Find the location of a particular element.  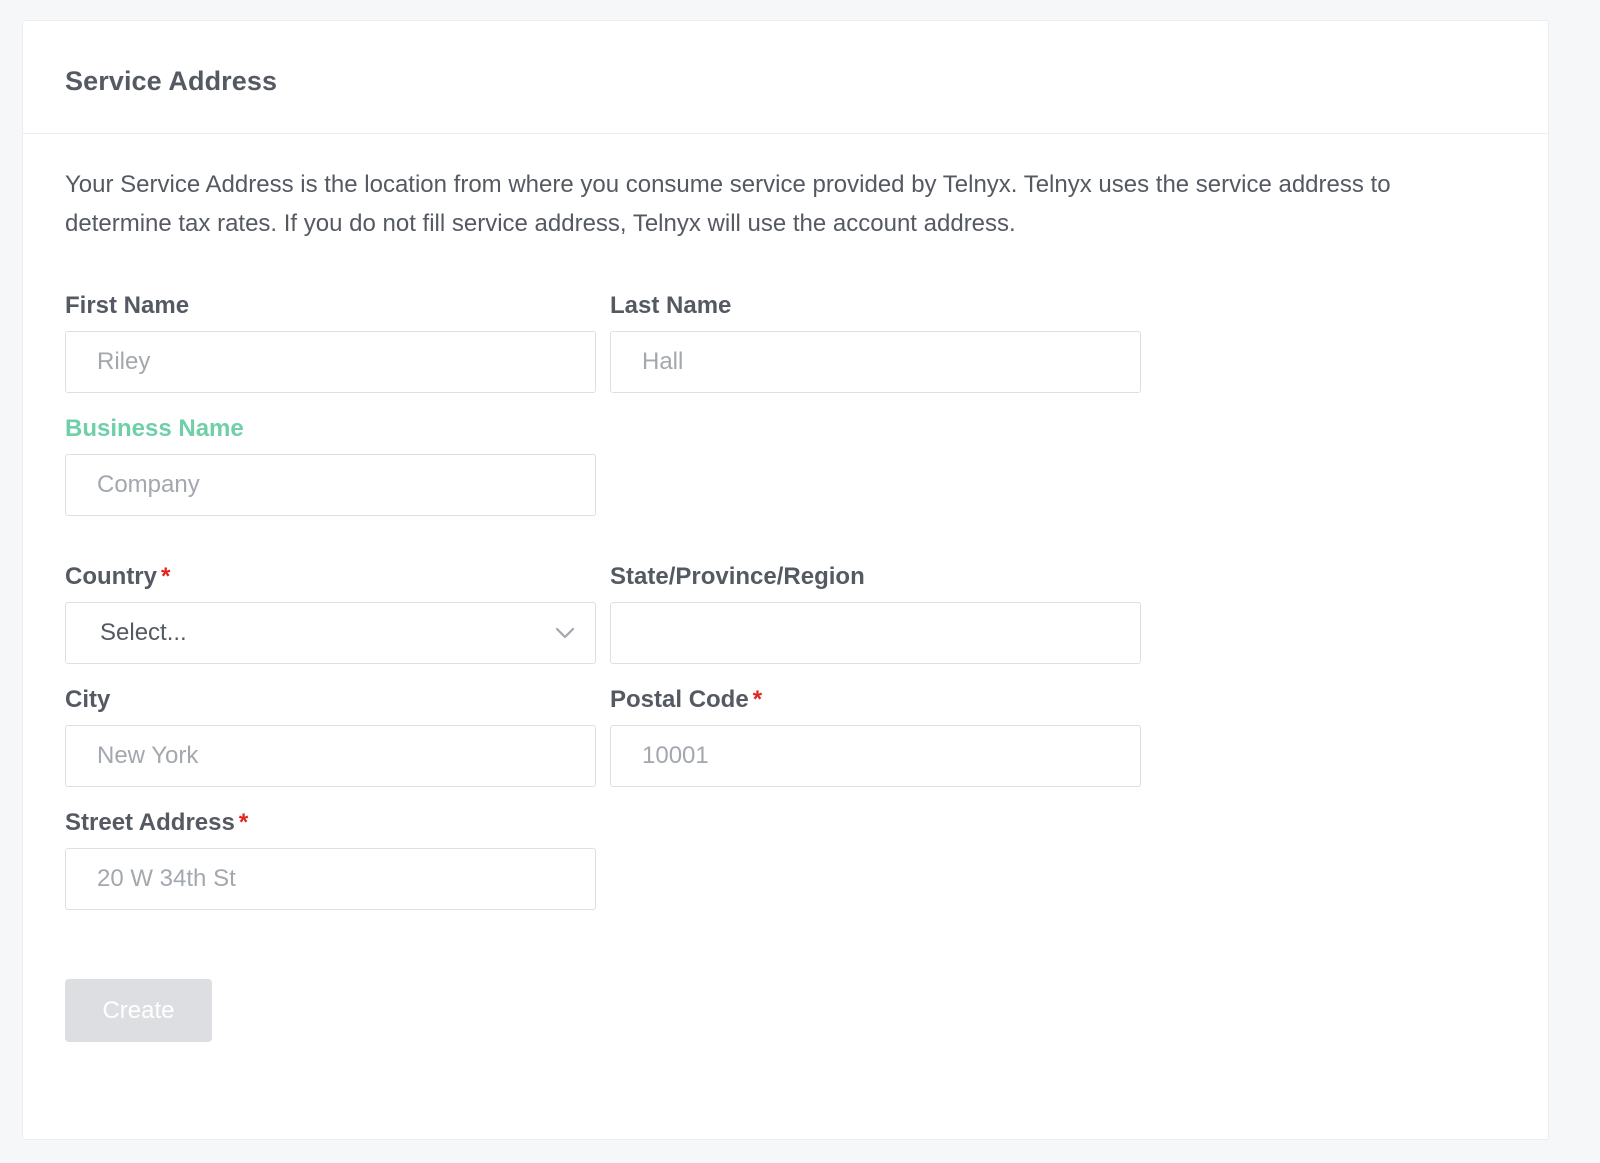

page-title: Service Address is located at coordinates (171, 81).